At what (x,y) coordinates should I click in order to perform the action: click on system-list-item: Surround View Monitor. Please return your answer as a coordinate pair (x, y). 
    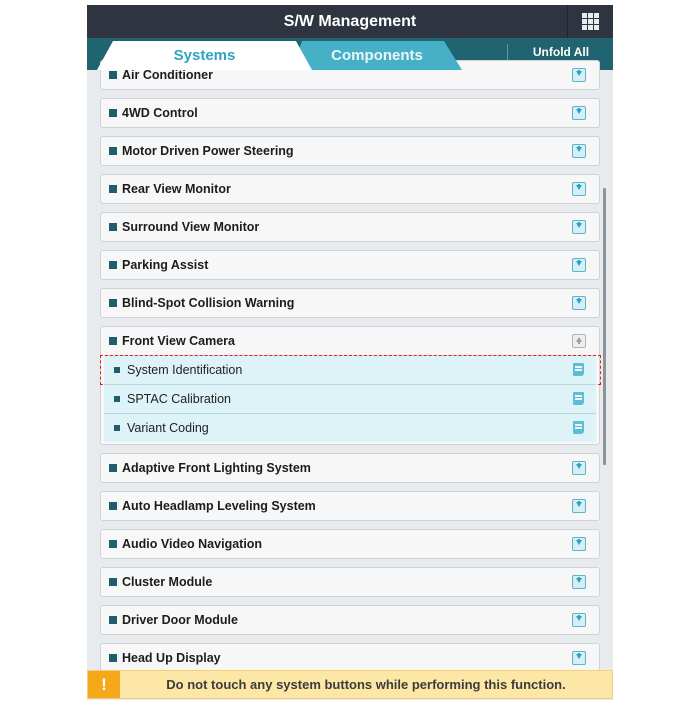
    Looking at the image, I should click on (350, 227).